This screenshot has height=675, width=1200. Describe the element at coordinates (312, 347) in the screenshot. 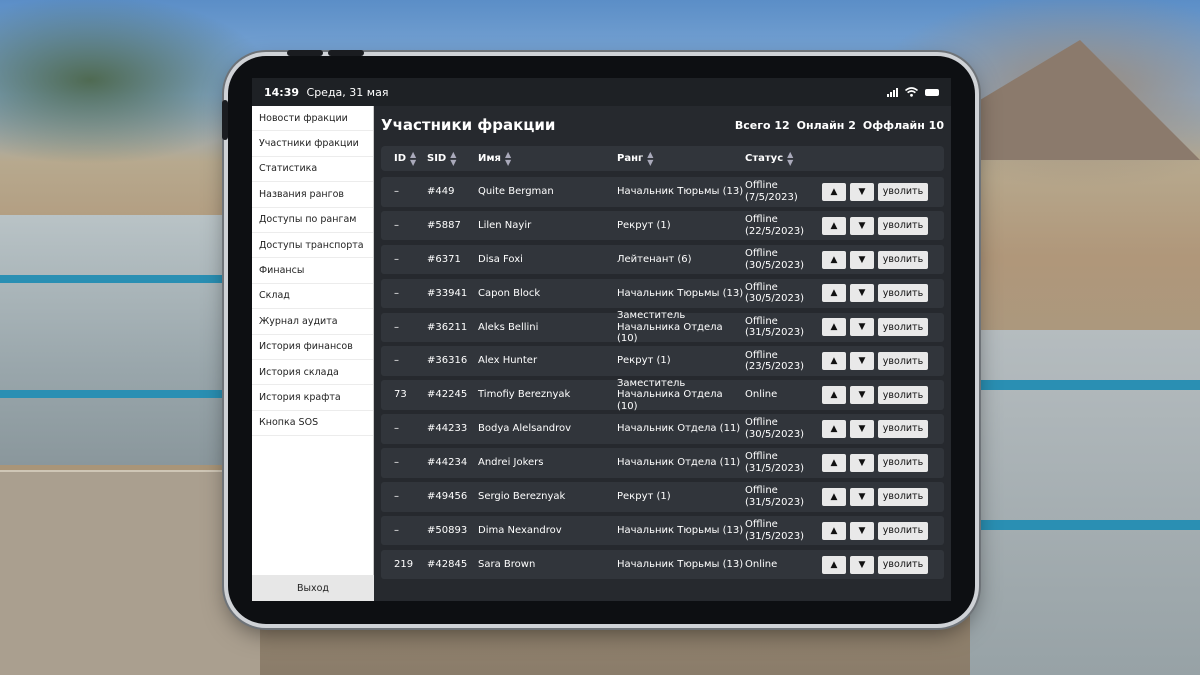

I see `sidebar-item-finance-history: История финансов` at that location.